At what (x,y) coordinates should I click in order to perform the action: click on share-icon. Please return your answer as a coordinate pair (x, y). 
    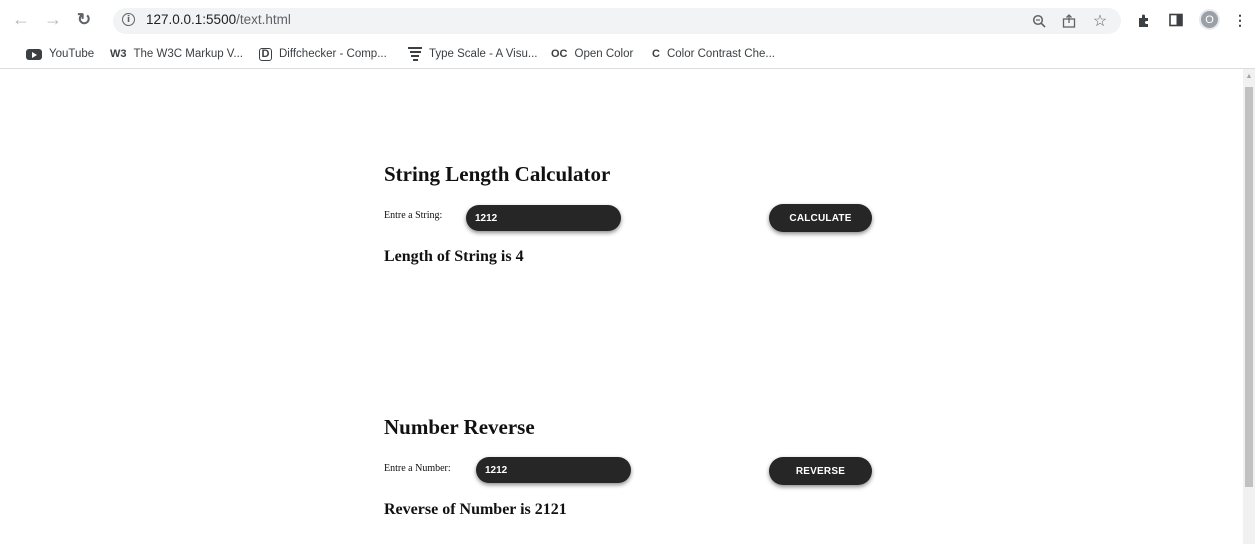
    Looking at the image, I should click on (1069, 21).